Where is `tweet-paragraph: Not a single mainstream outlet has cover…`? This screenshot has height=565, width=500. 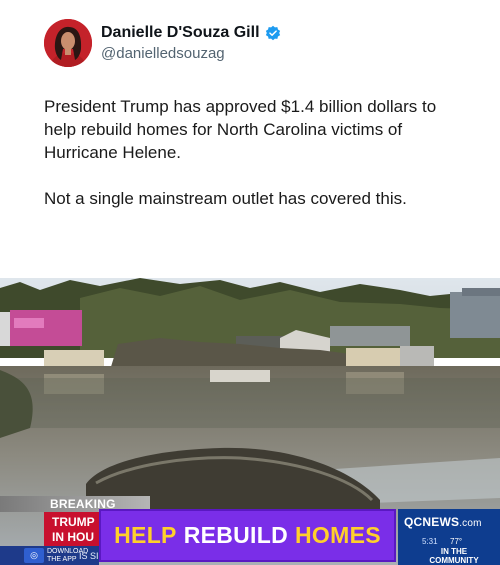 tweet-paragraph: Not a single mainstream outlet has cover… is located at coordinates (225, 198).